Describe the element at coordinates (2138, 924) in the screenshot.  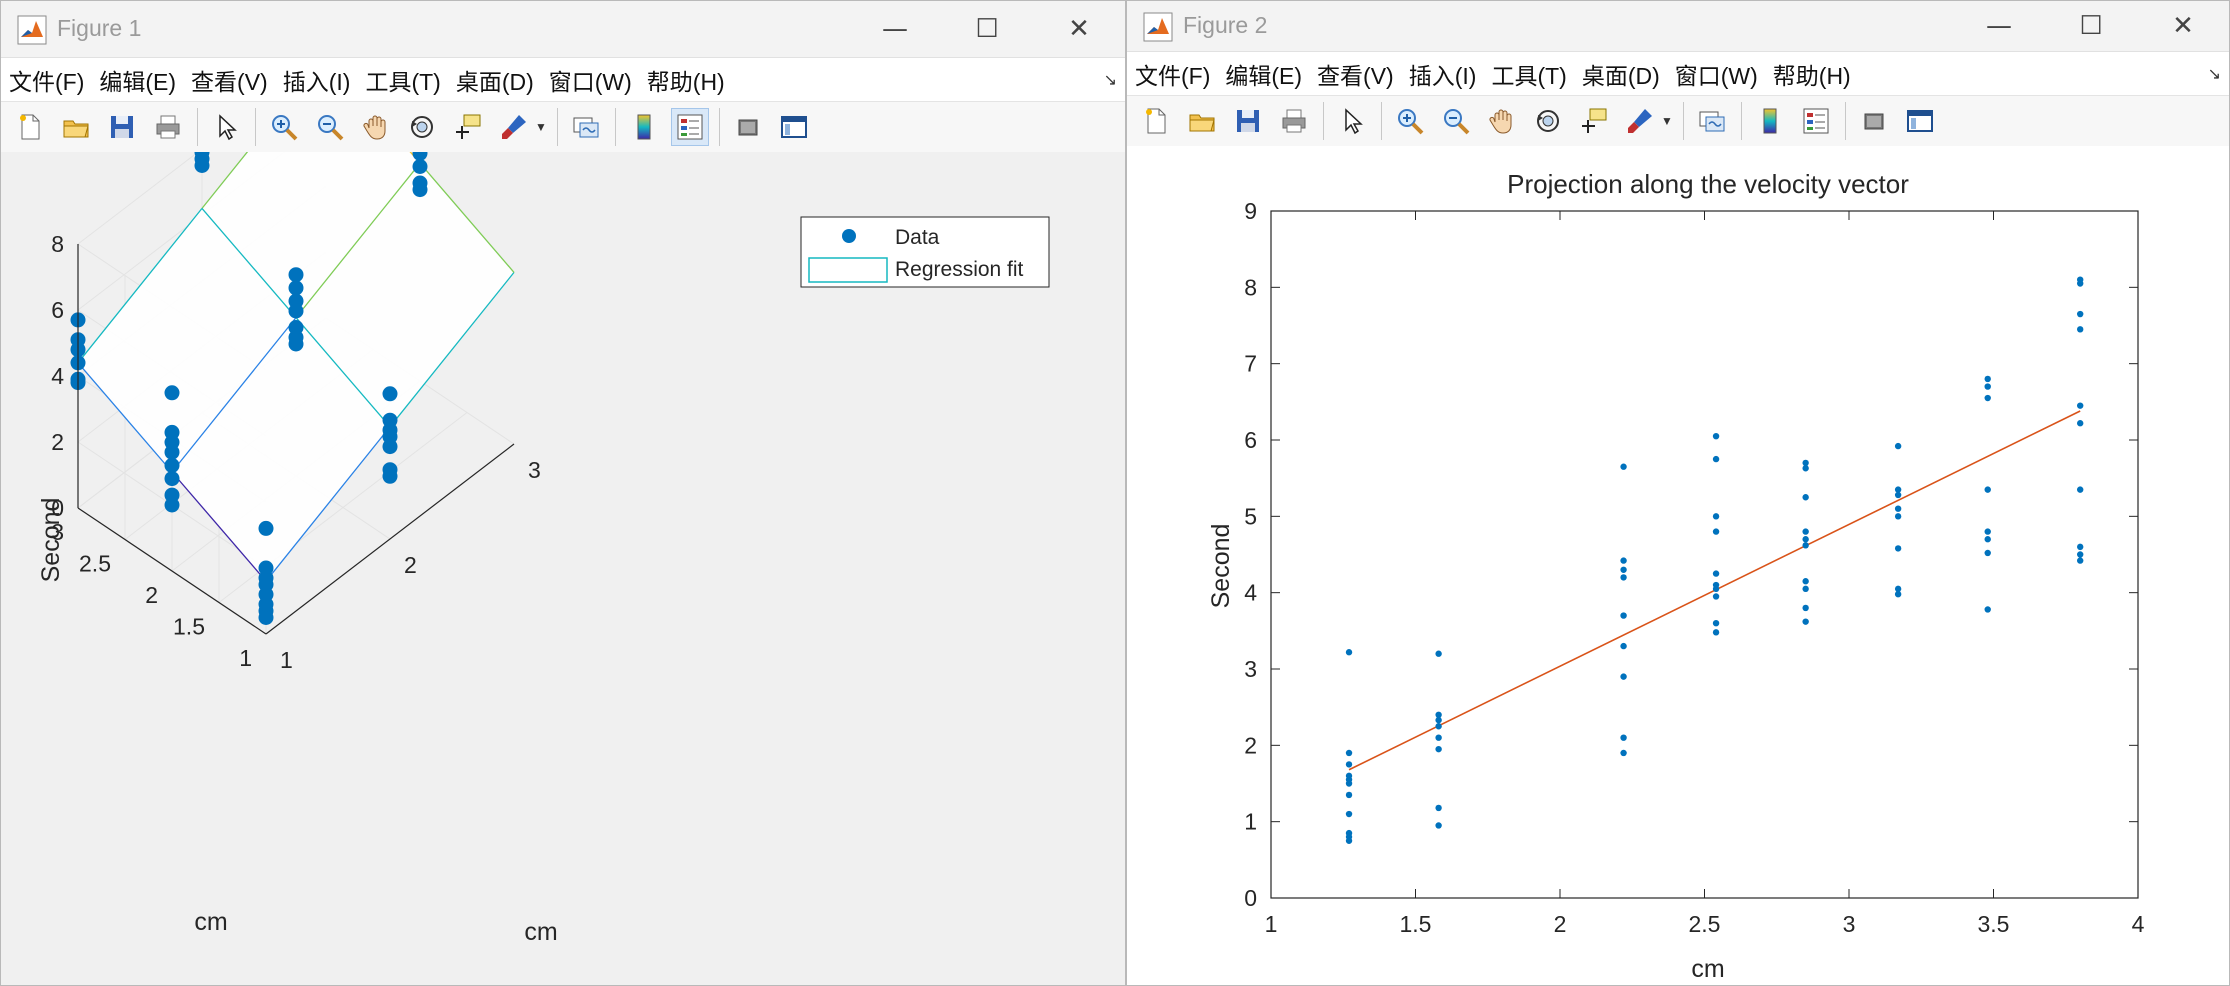
I see `x-tick-label: 4` at that location.